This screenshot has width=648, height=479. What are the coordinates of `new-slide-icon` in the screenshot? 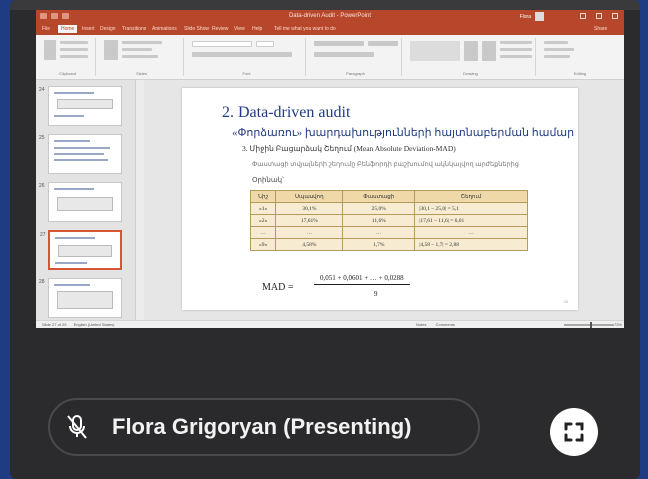 It's located at (111, 50).